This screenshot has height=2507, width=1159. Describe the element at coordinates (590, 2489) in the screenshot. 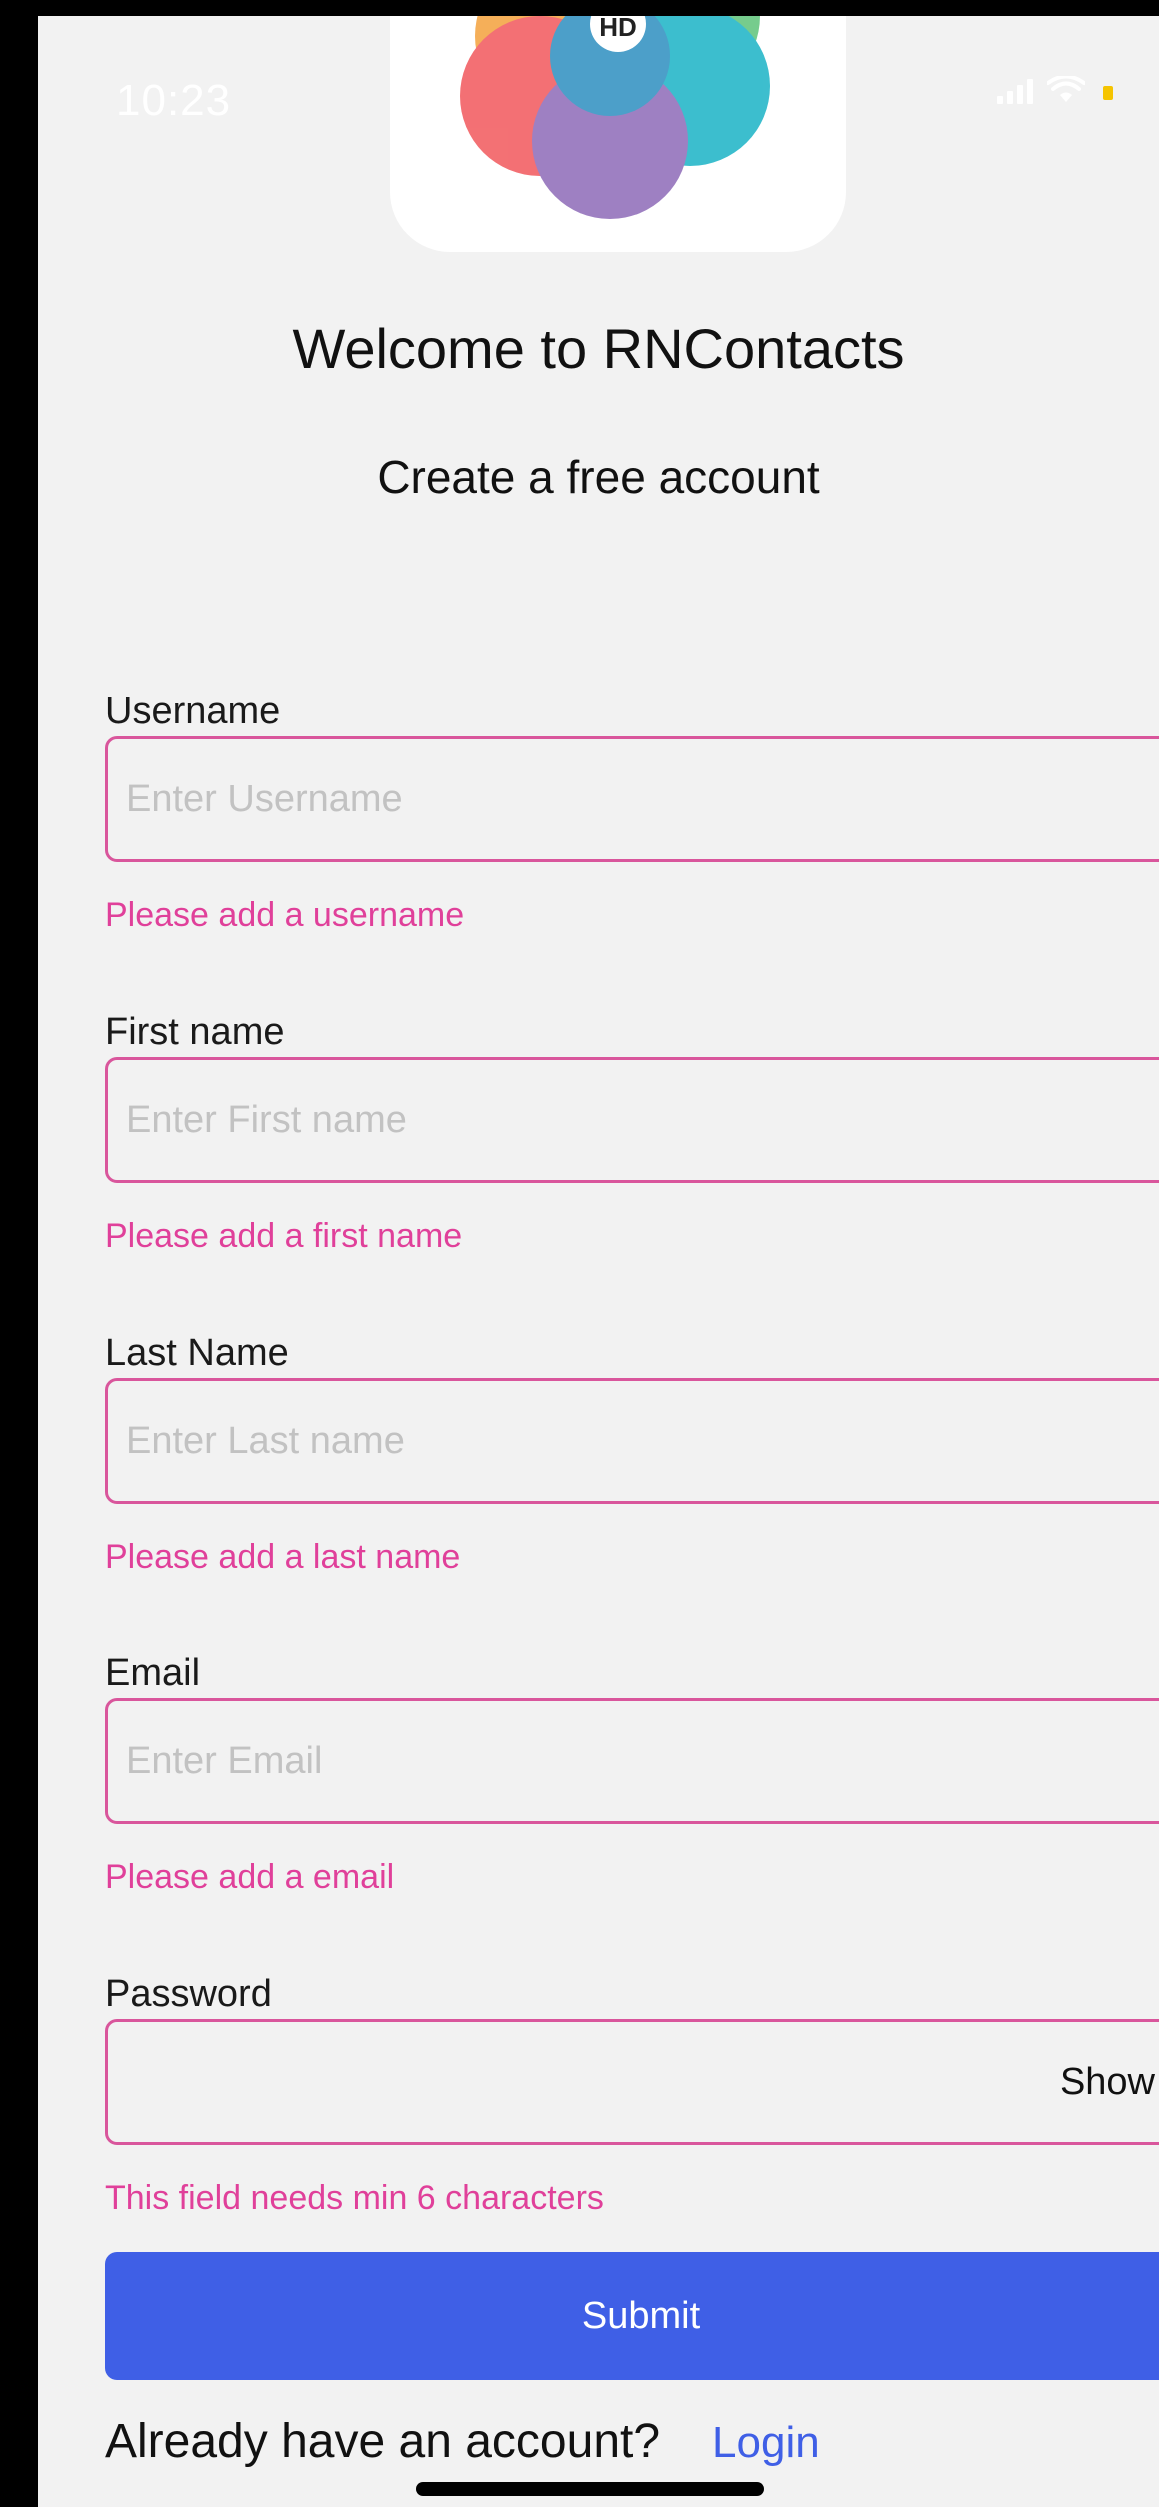

I see `home-indicator` at that location.